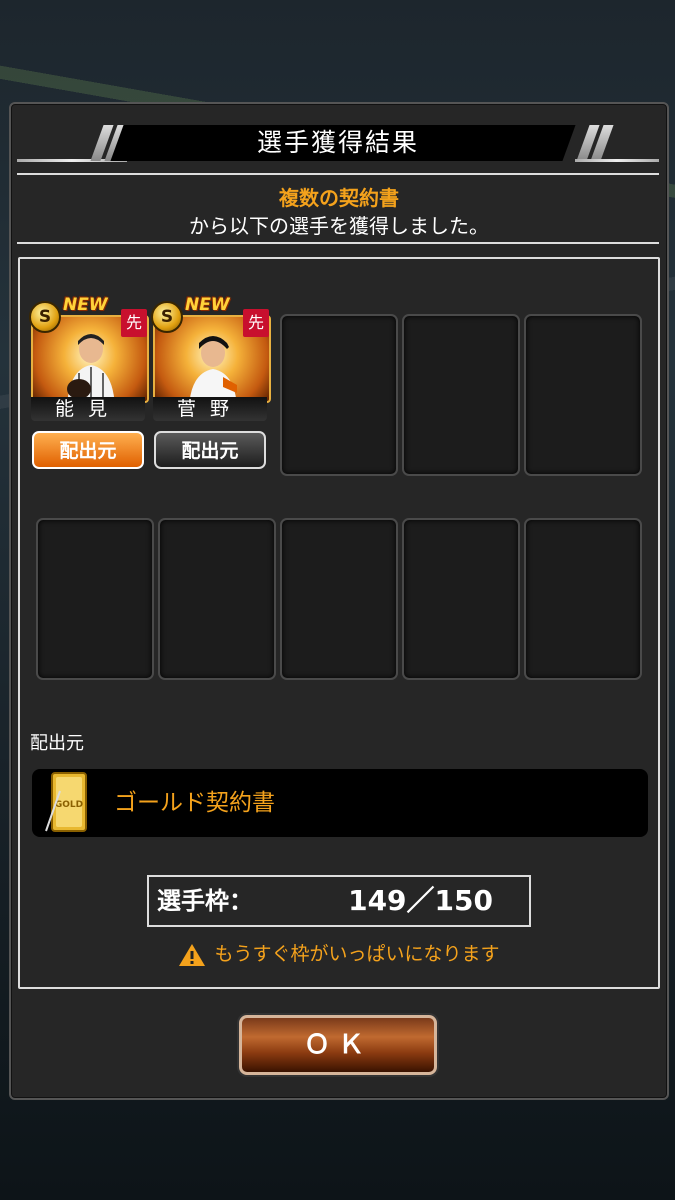 This screenshot has height=1200, width=675. Describe the element at coordinates (57, 743) in the screenshot. I see `source-section-label: 配出元` at that location.